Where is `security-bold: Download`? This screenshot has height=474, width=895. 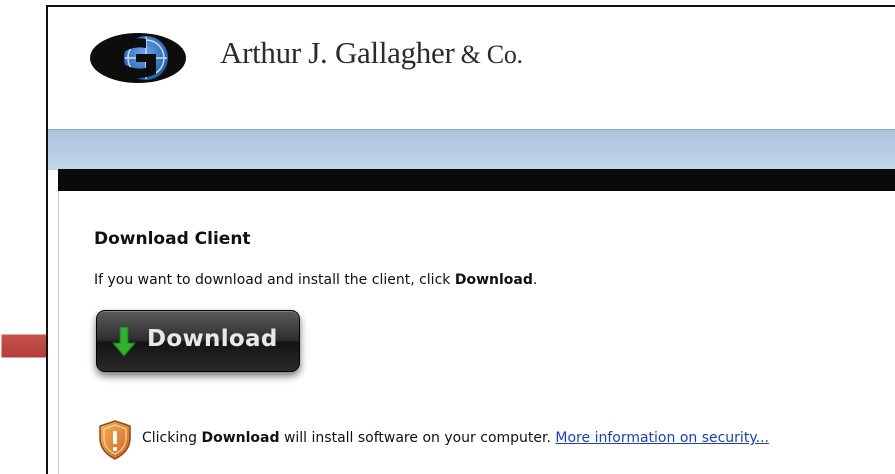 security-bold: Download is located at coordinates (240, 438).